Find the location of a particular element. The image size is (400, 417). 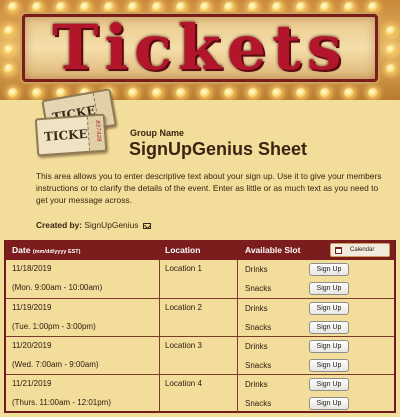

front-ticket-stub: 837428 is located at coordinates (96, 133).